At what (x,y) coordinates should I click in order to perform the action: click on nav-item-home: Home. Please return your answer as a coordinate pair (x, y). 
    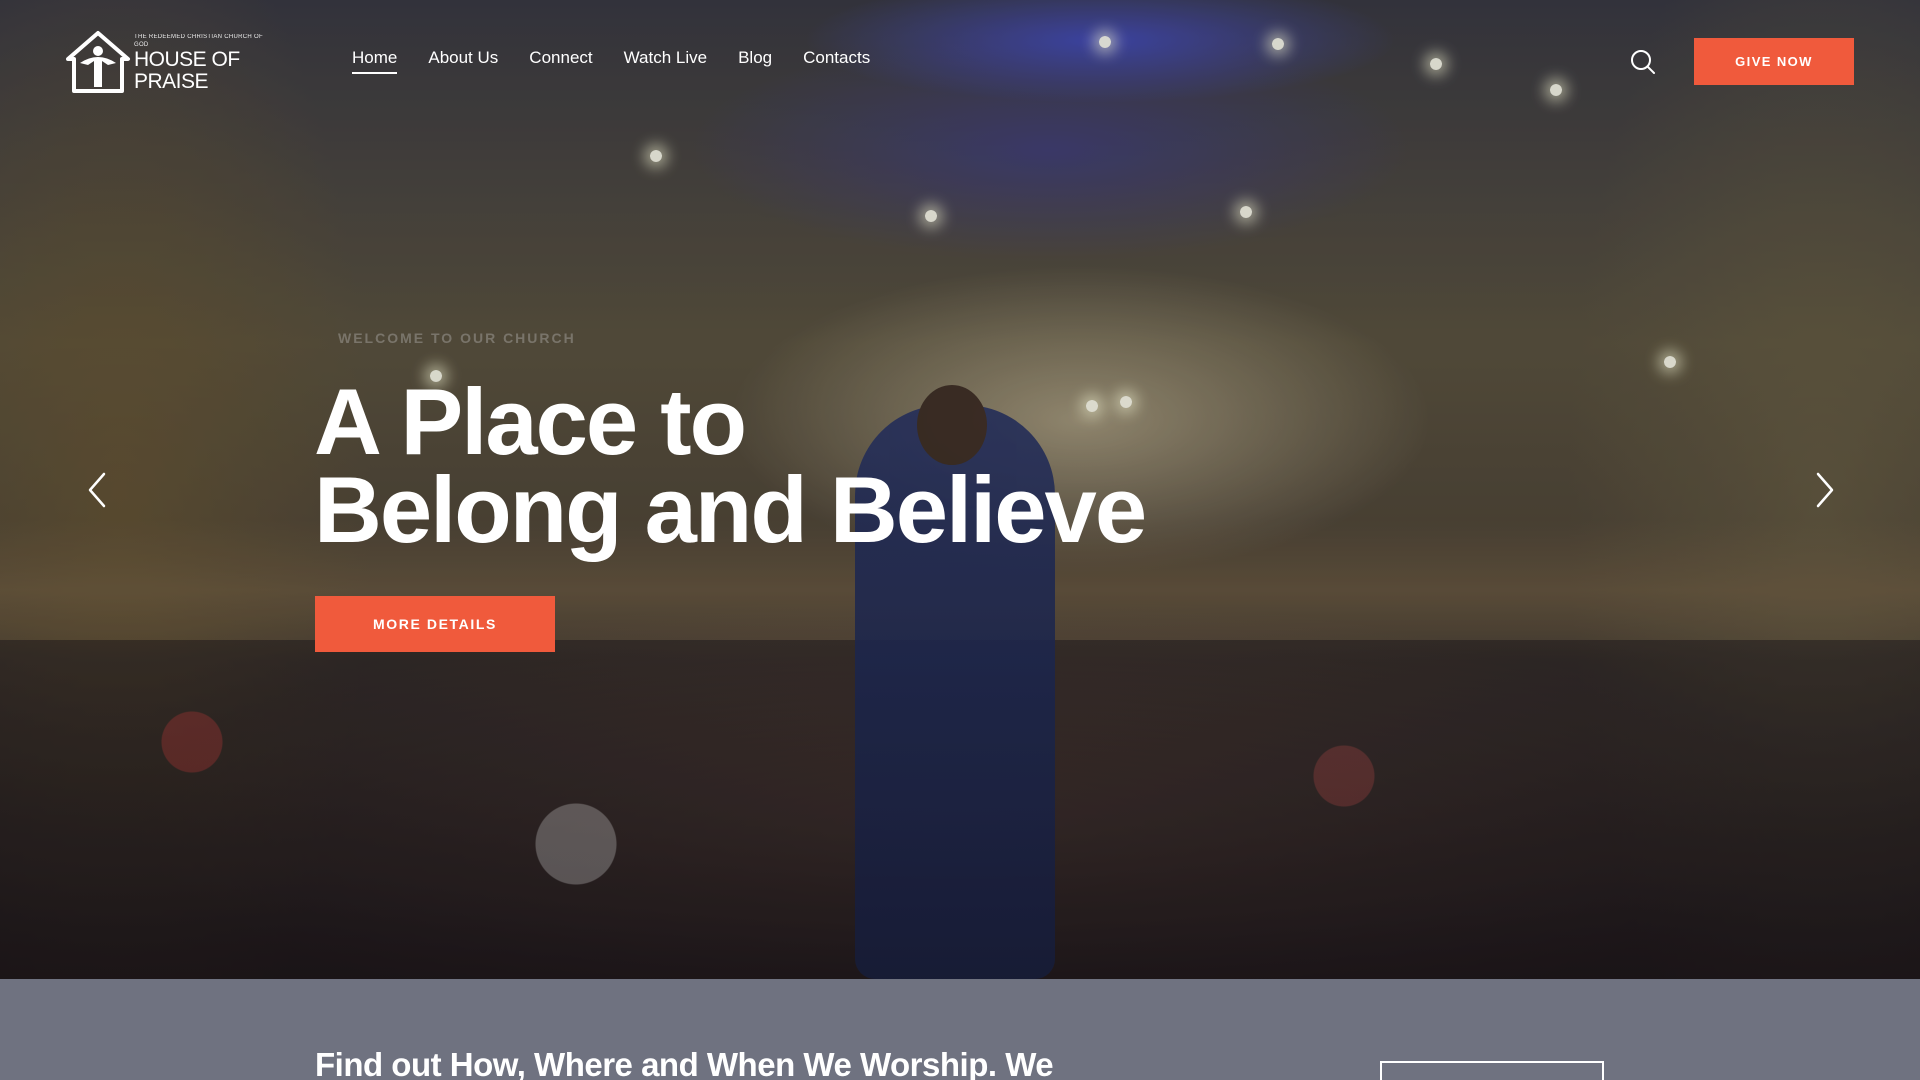
    Looking at the image, I should click on (375, 61).